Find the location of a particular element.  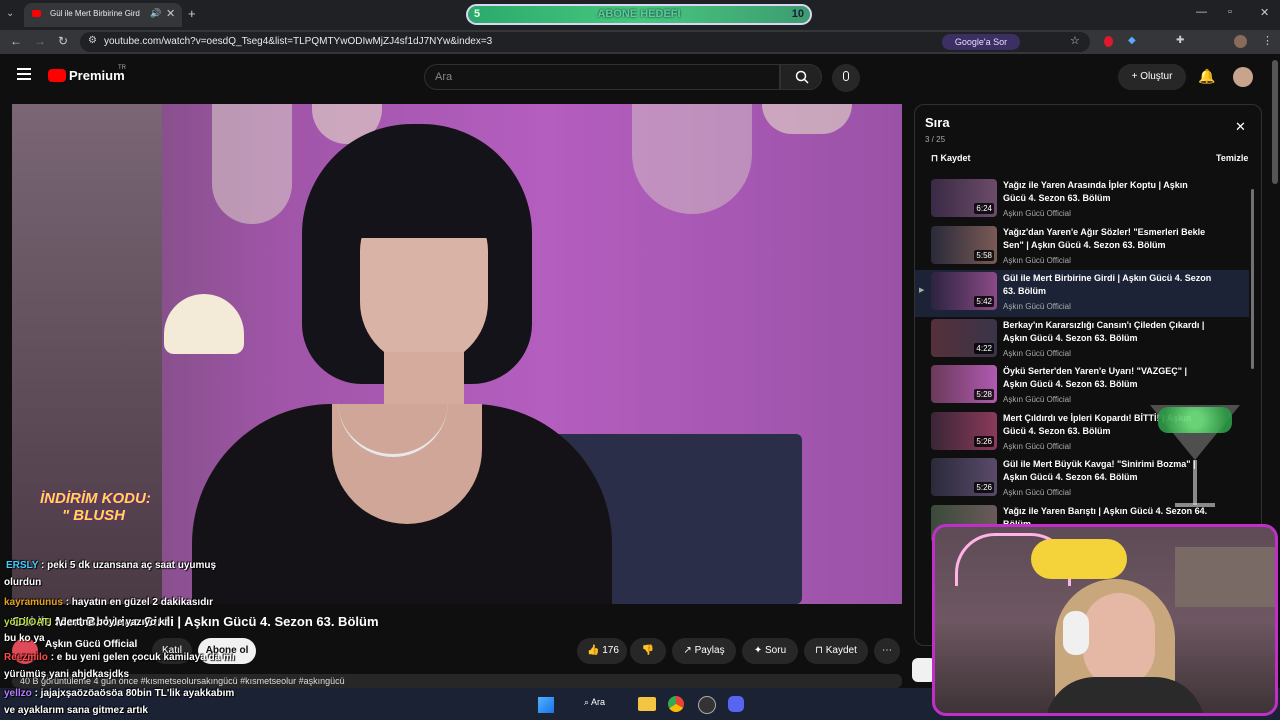

browser-menu-icon: ⋮ is located at coordinates (1267, 40).